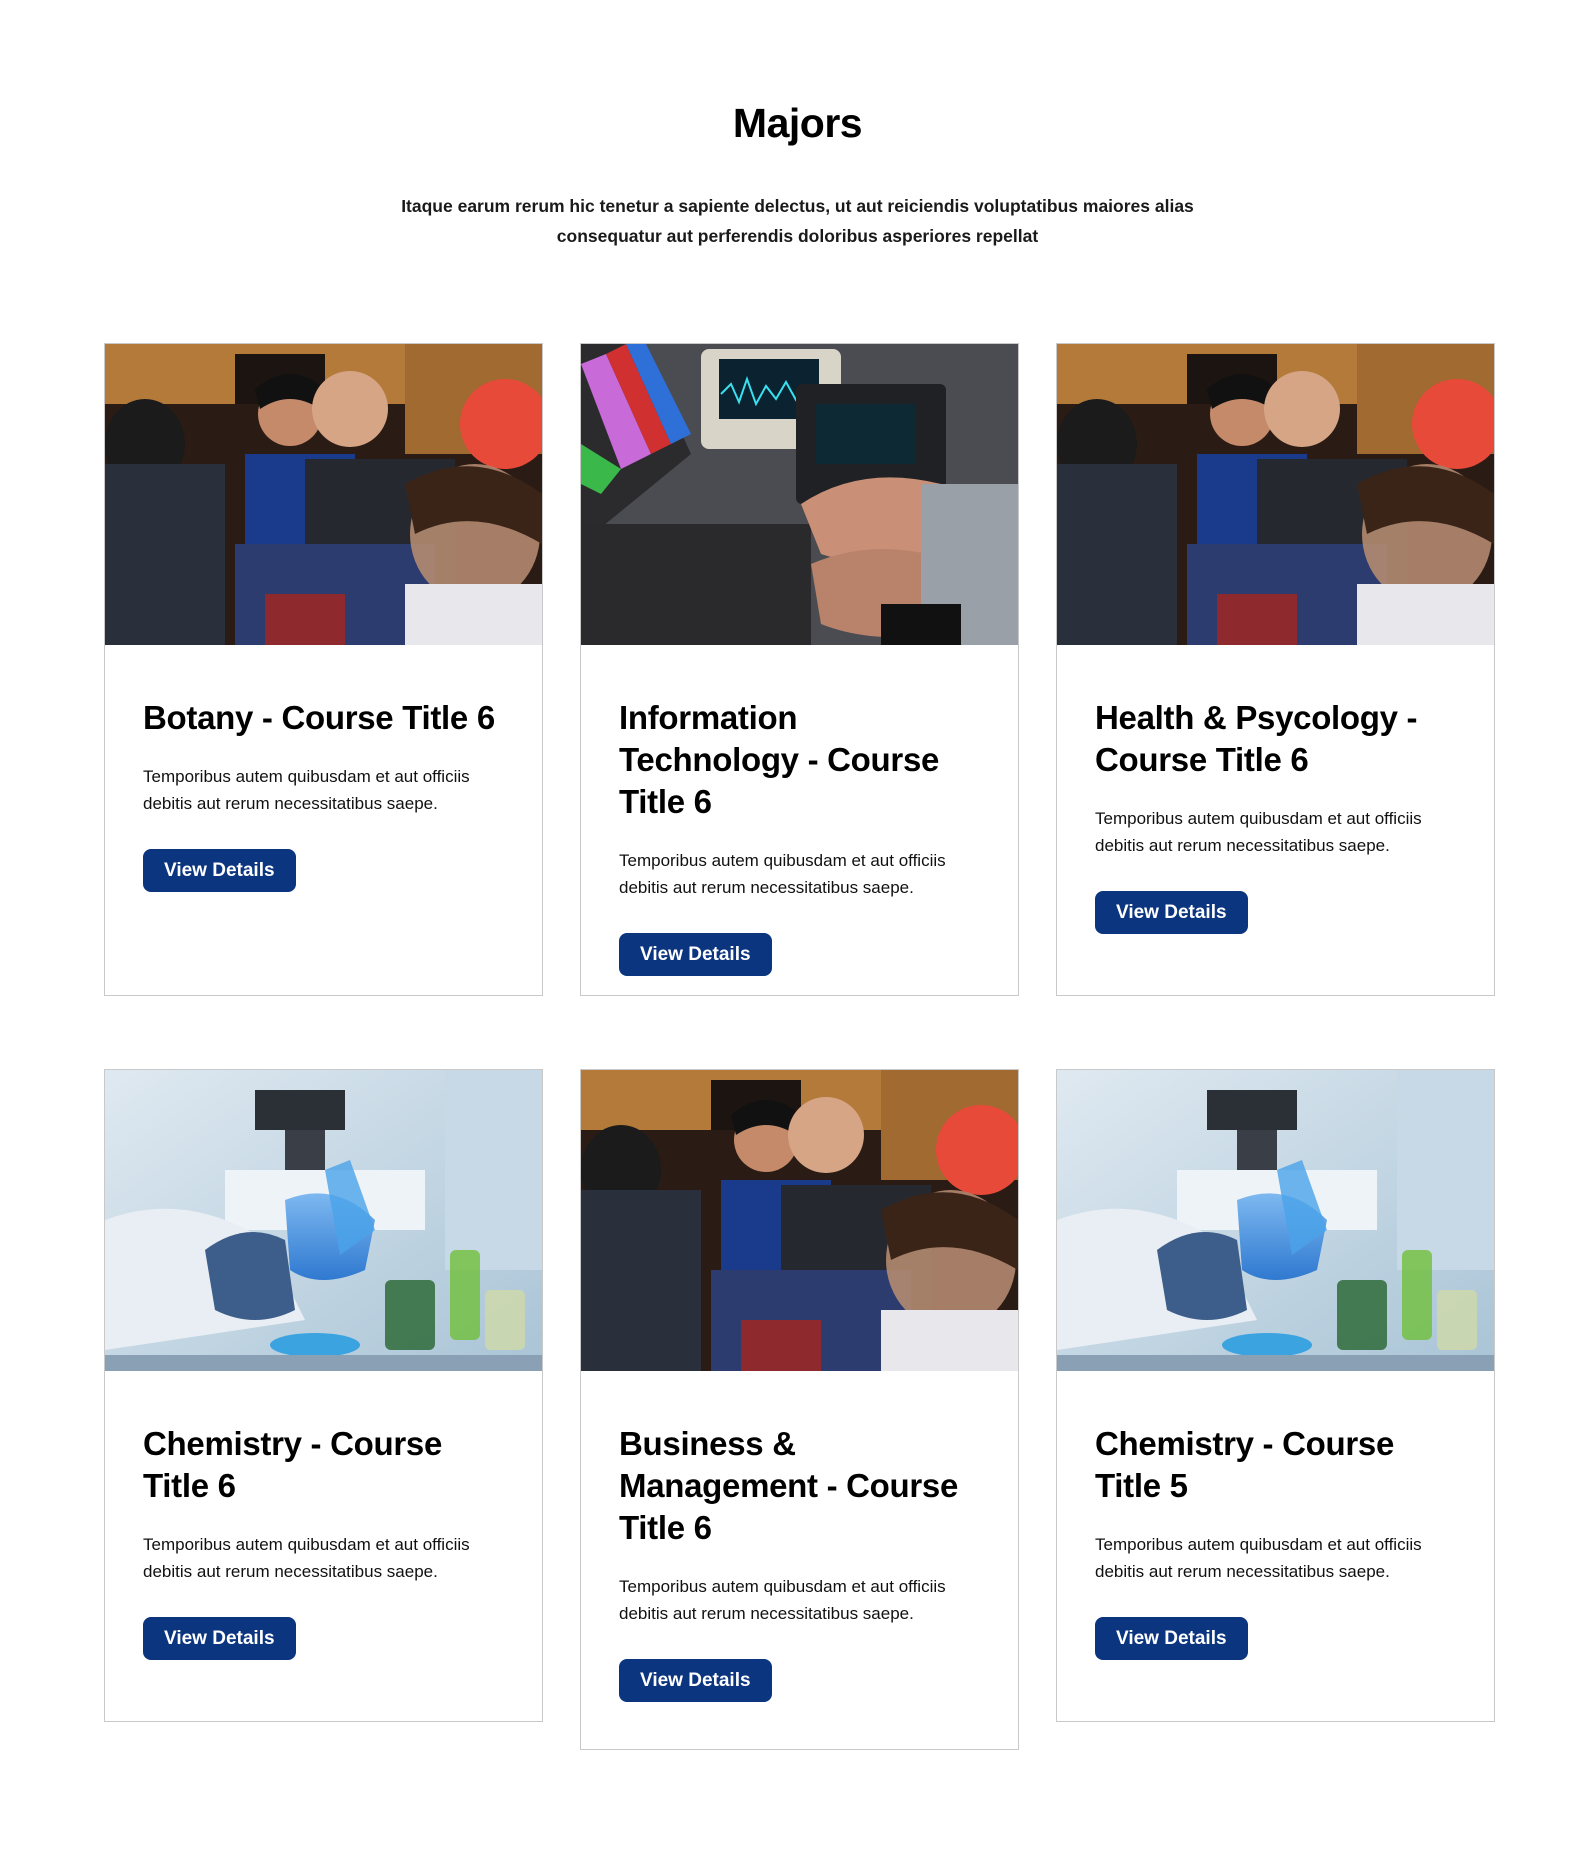 The height and width of the screenshot is (1876, 1595). I want to click on card-title: Botany - Course Title 6, so click(319, 717).